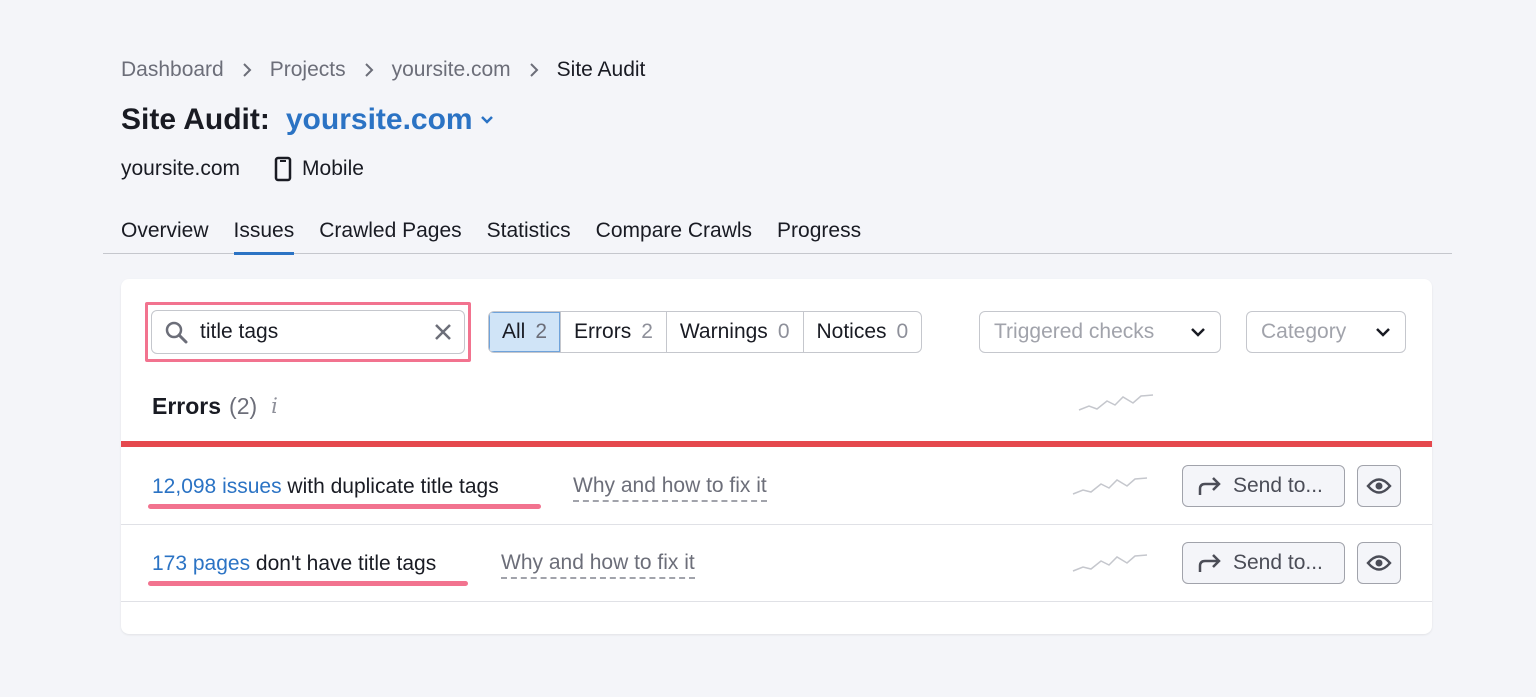  What do you see at coordinates (263, 232) in the screenshot?
I see `tab-issues: Issues` at bounding box center [263, 232].